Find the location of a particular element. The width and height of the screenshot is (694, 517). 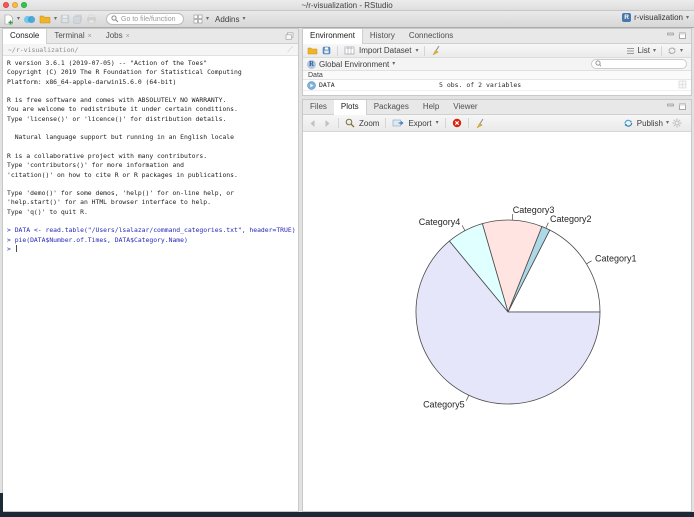

environment-scope-caret-icon: ▾ is located at coordinates (393, 64).